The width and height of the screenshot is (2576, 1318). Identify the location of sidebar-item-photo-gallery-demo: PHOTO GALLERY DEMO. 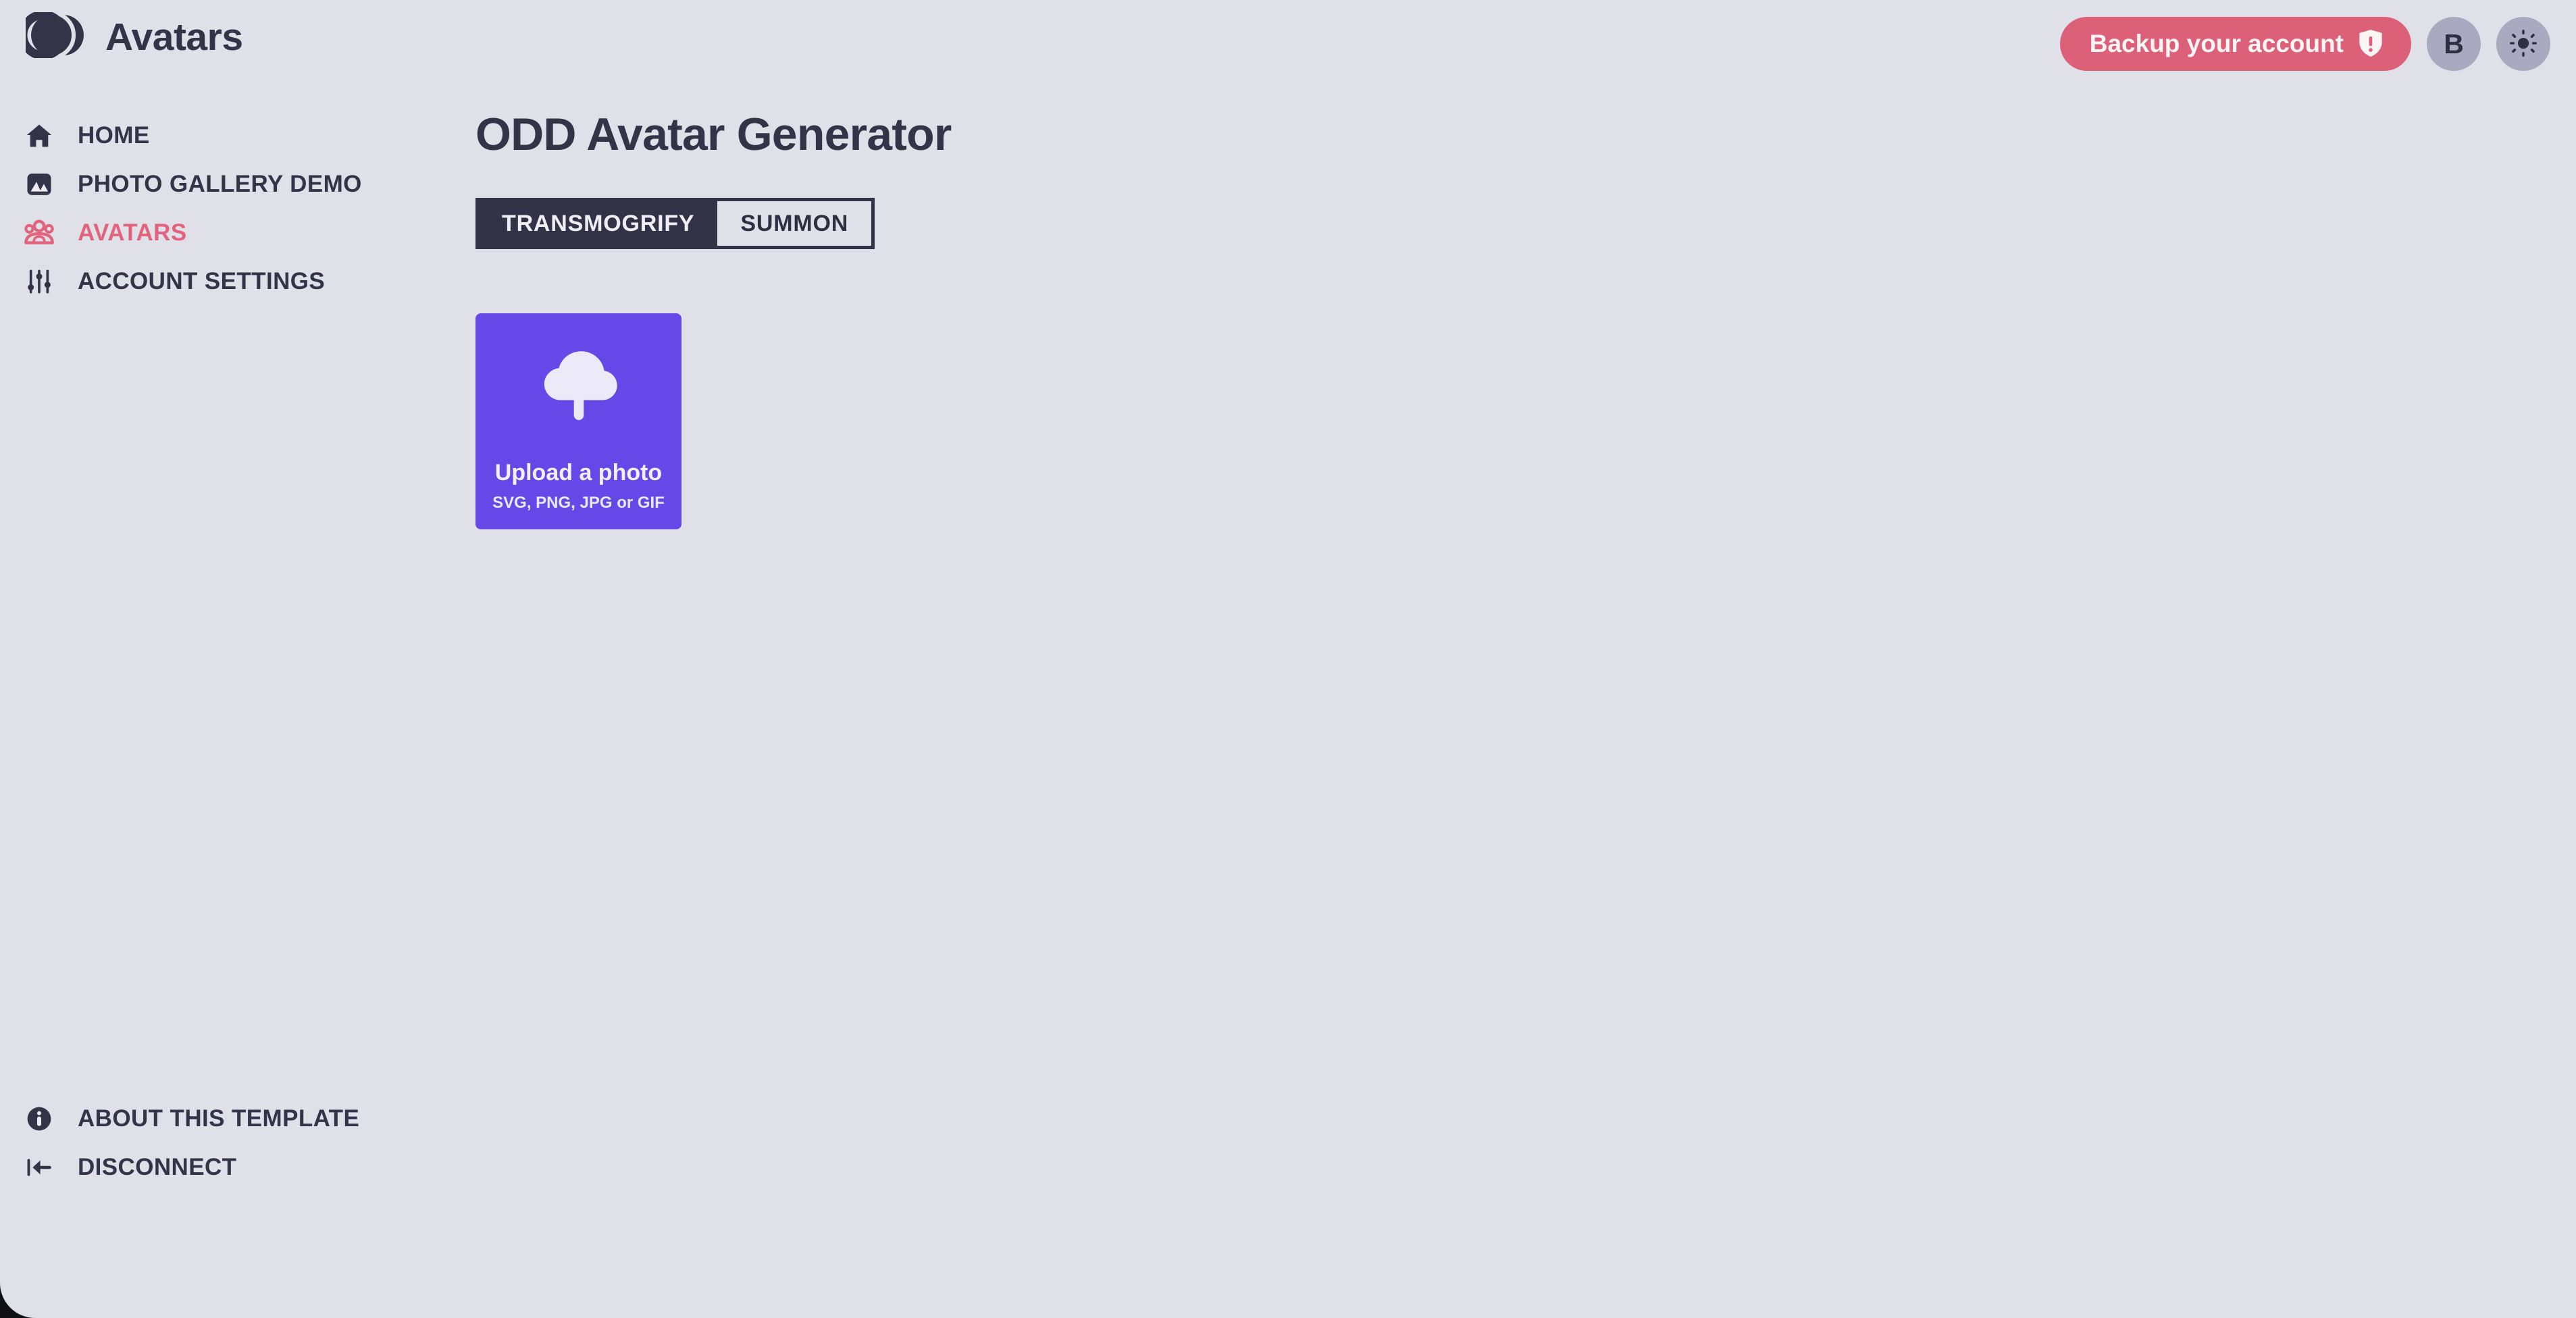
(236, 184).